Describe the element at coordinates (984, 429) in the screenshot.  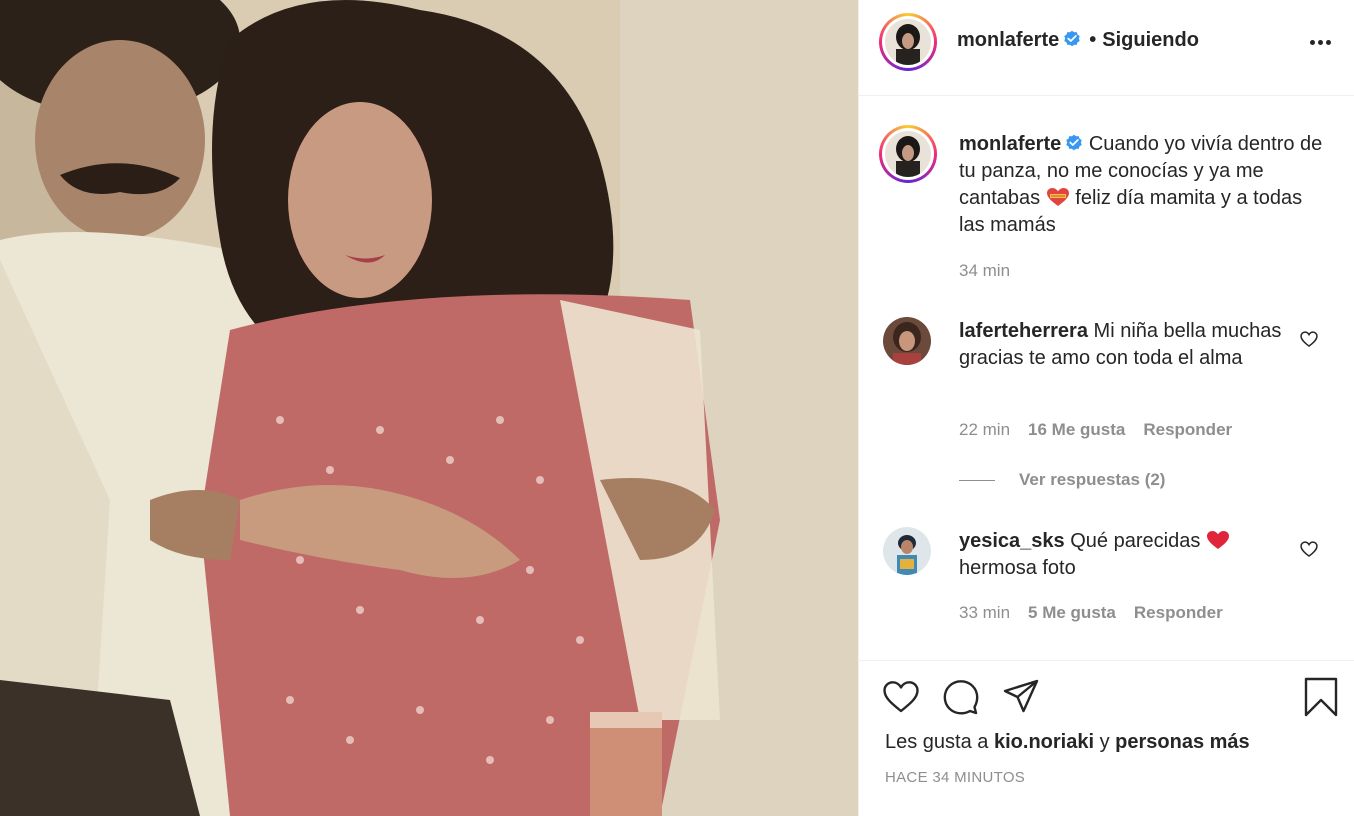
I see `comment-time: 22 min` at that location.